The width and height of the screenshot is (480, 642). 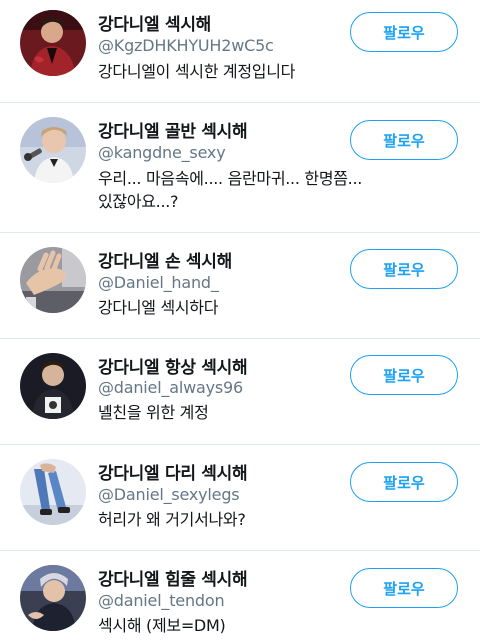 I want to click on hand-avatar-icon, so click(x=53, y=280).